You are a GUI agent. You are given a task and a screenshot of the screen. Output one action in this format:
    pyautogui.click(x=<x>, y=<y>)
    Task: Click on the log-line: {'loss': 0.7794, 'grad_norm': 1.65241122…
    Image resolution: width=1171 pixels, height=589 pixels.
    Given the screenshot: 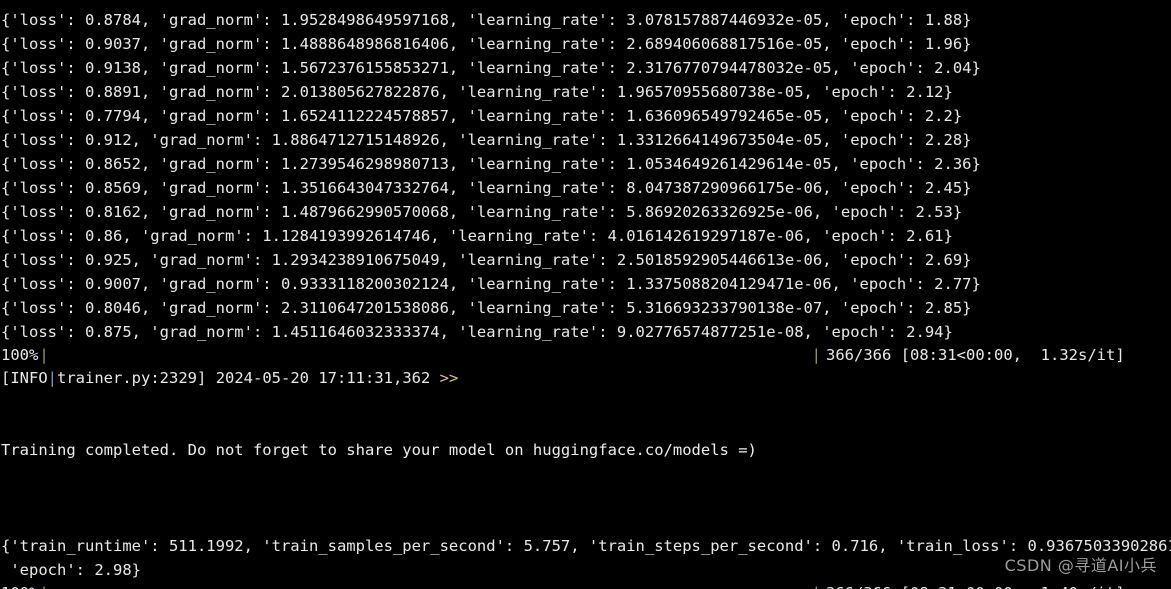 What is the action you would take?
    pyautogui.click(x=482, y=116)
    